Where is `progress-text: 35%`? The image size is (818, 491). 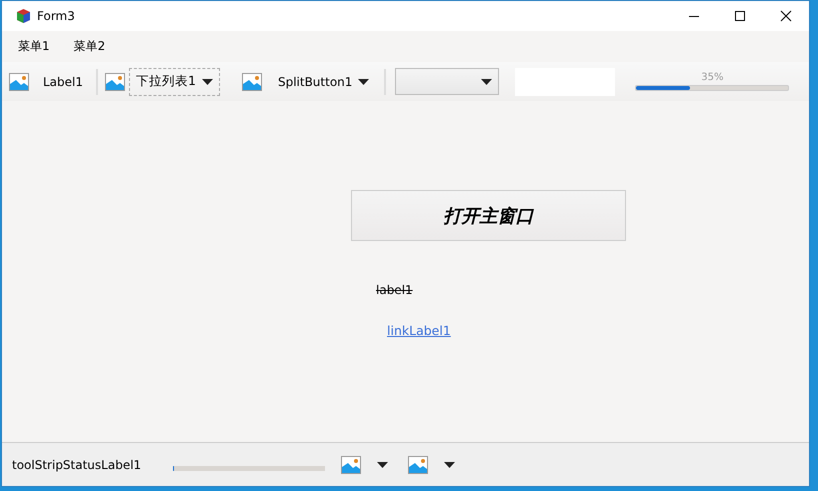 progress-text: 35% is located at coordinates (712, 77).